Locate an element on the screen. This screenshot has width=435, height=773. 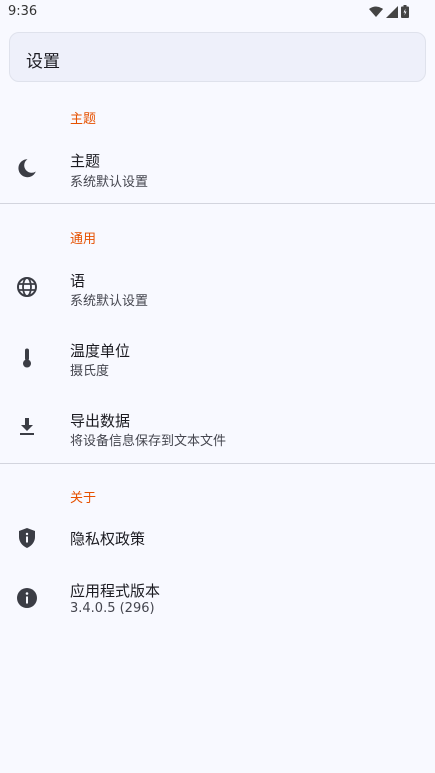
status-icons is located at coordinates (389, 11).